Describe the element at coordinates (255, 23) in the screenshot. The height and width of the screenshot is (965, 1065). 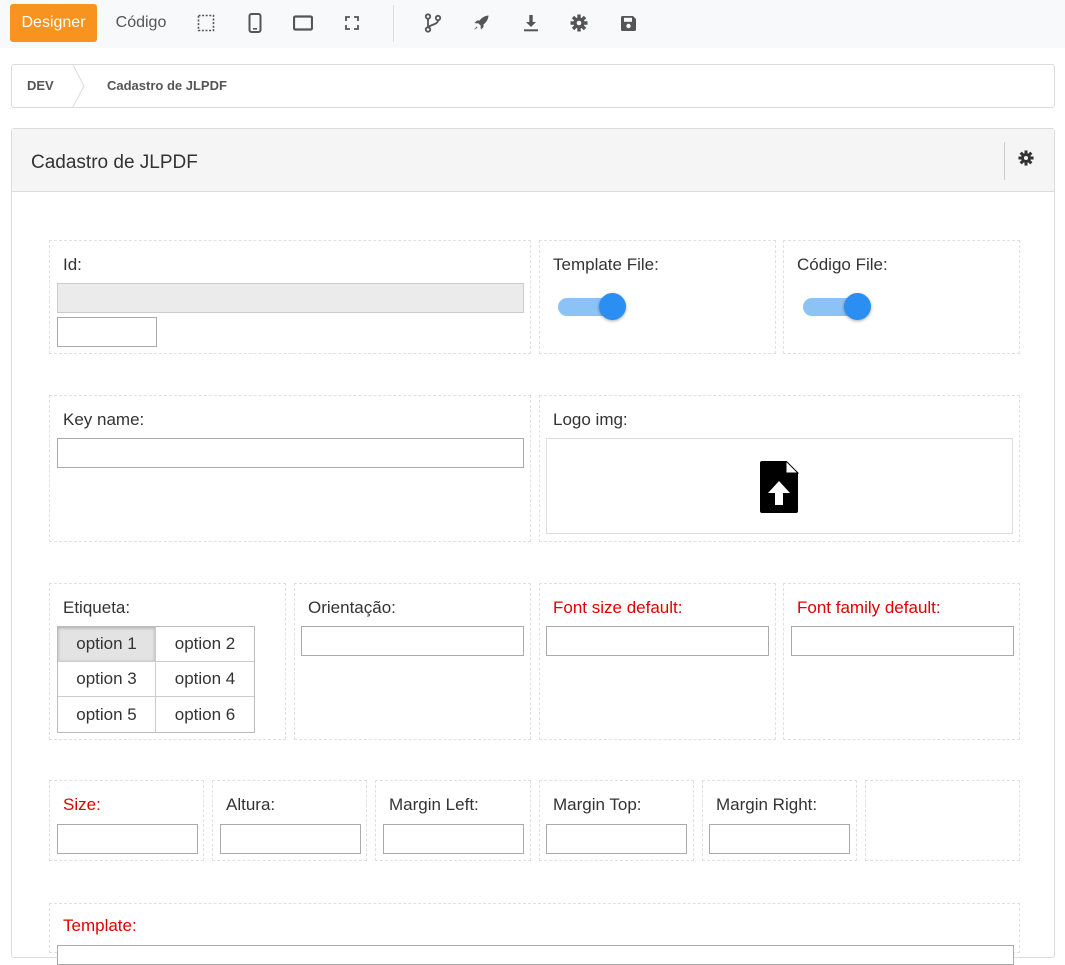
I see `mobile-icon` at that location.